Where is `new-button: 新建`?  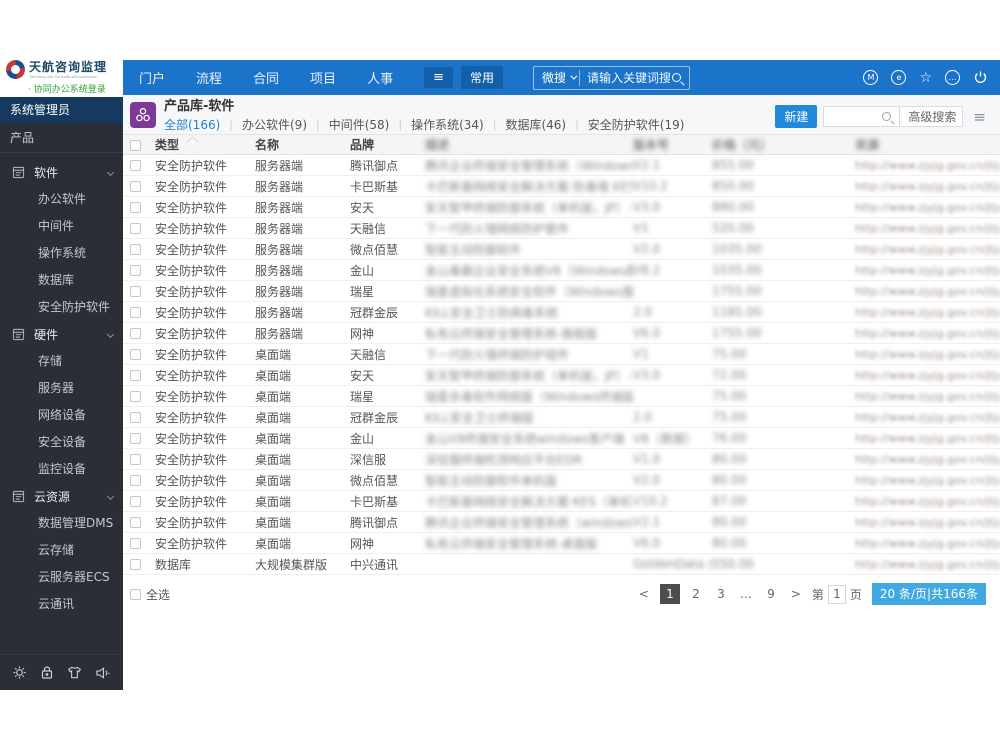
new-button: 新建 is located at coordinates (796, 116).